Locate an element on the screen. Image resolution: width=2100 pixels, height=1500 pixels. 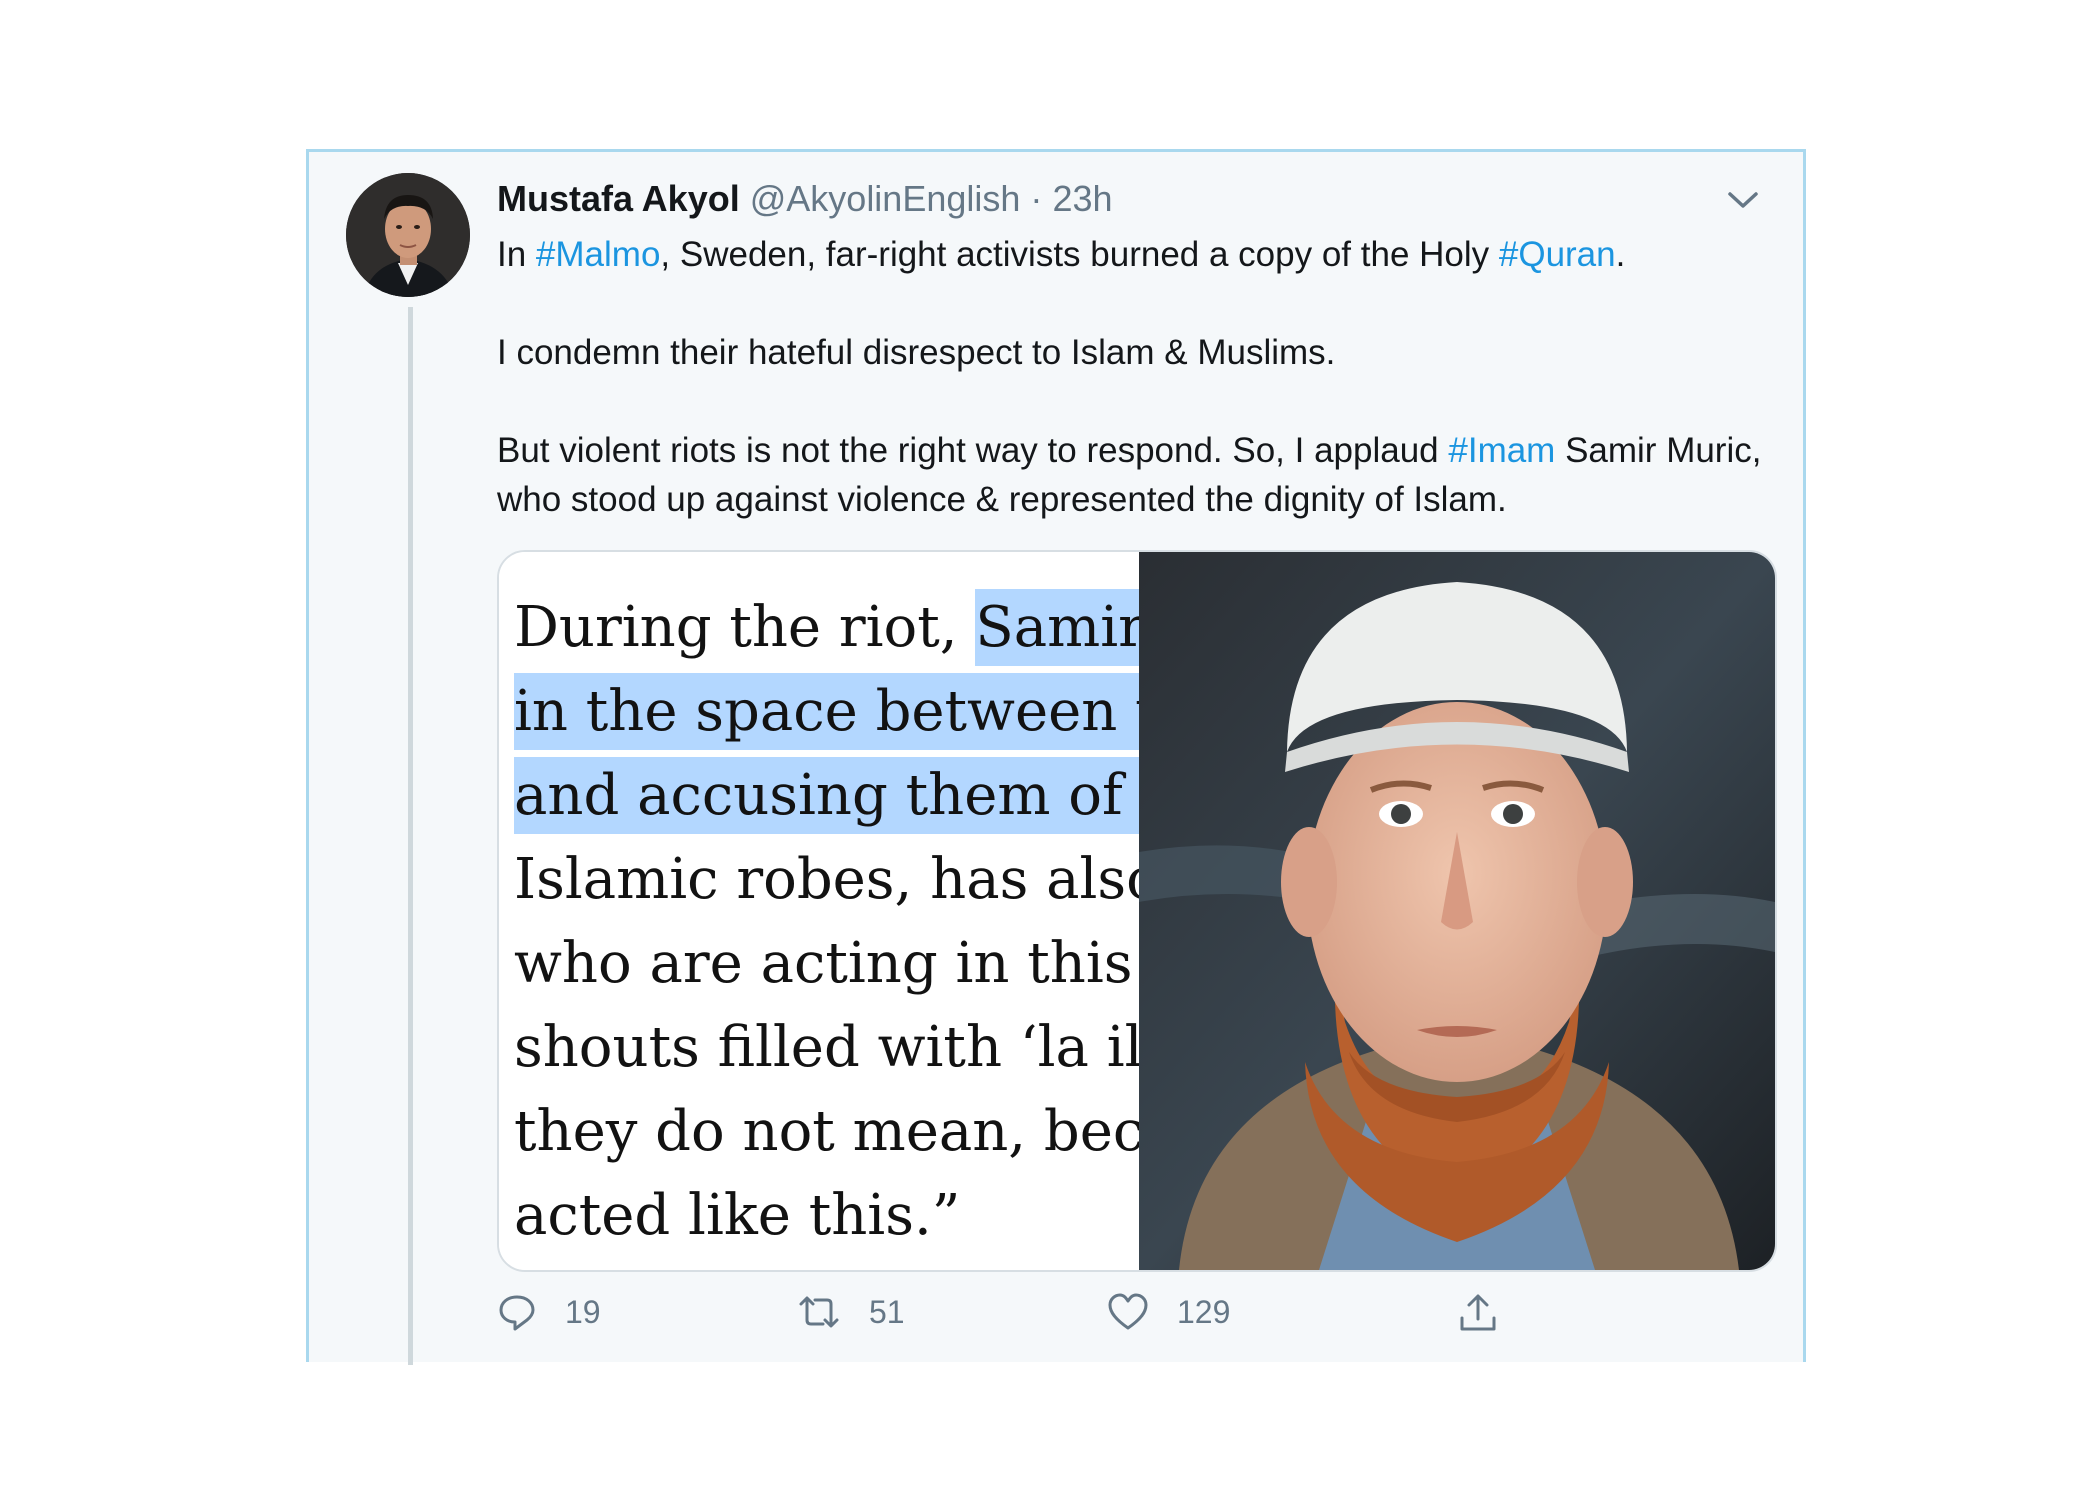
excerpt-line: in the space between th is located at coordinates (826, 712).